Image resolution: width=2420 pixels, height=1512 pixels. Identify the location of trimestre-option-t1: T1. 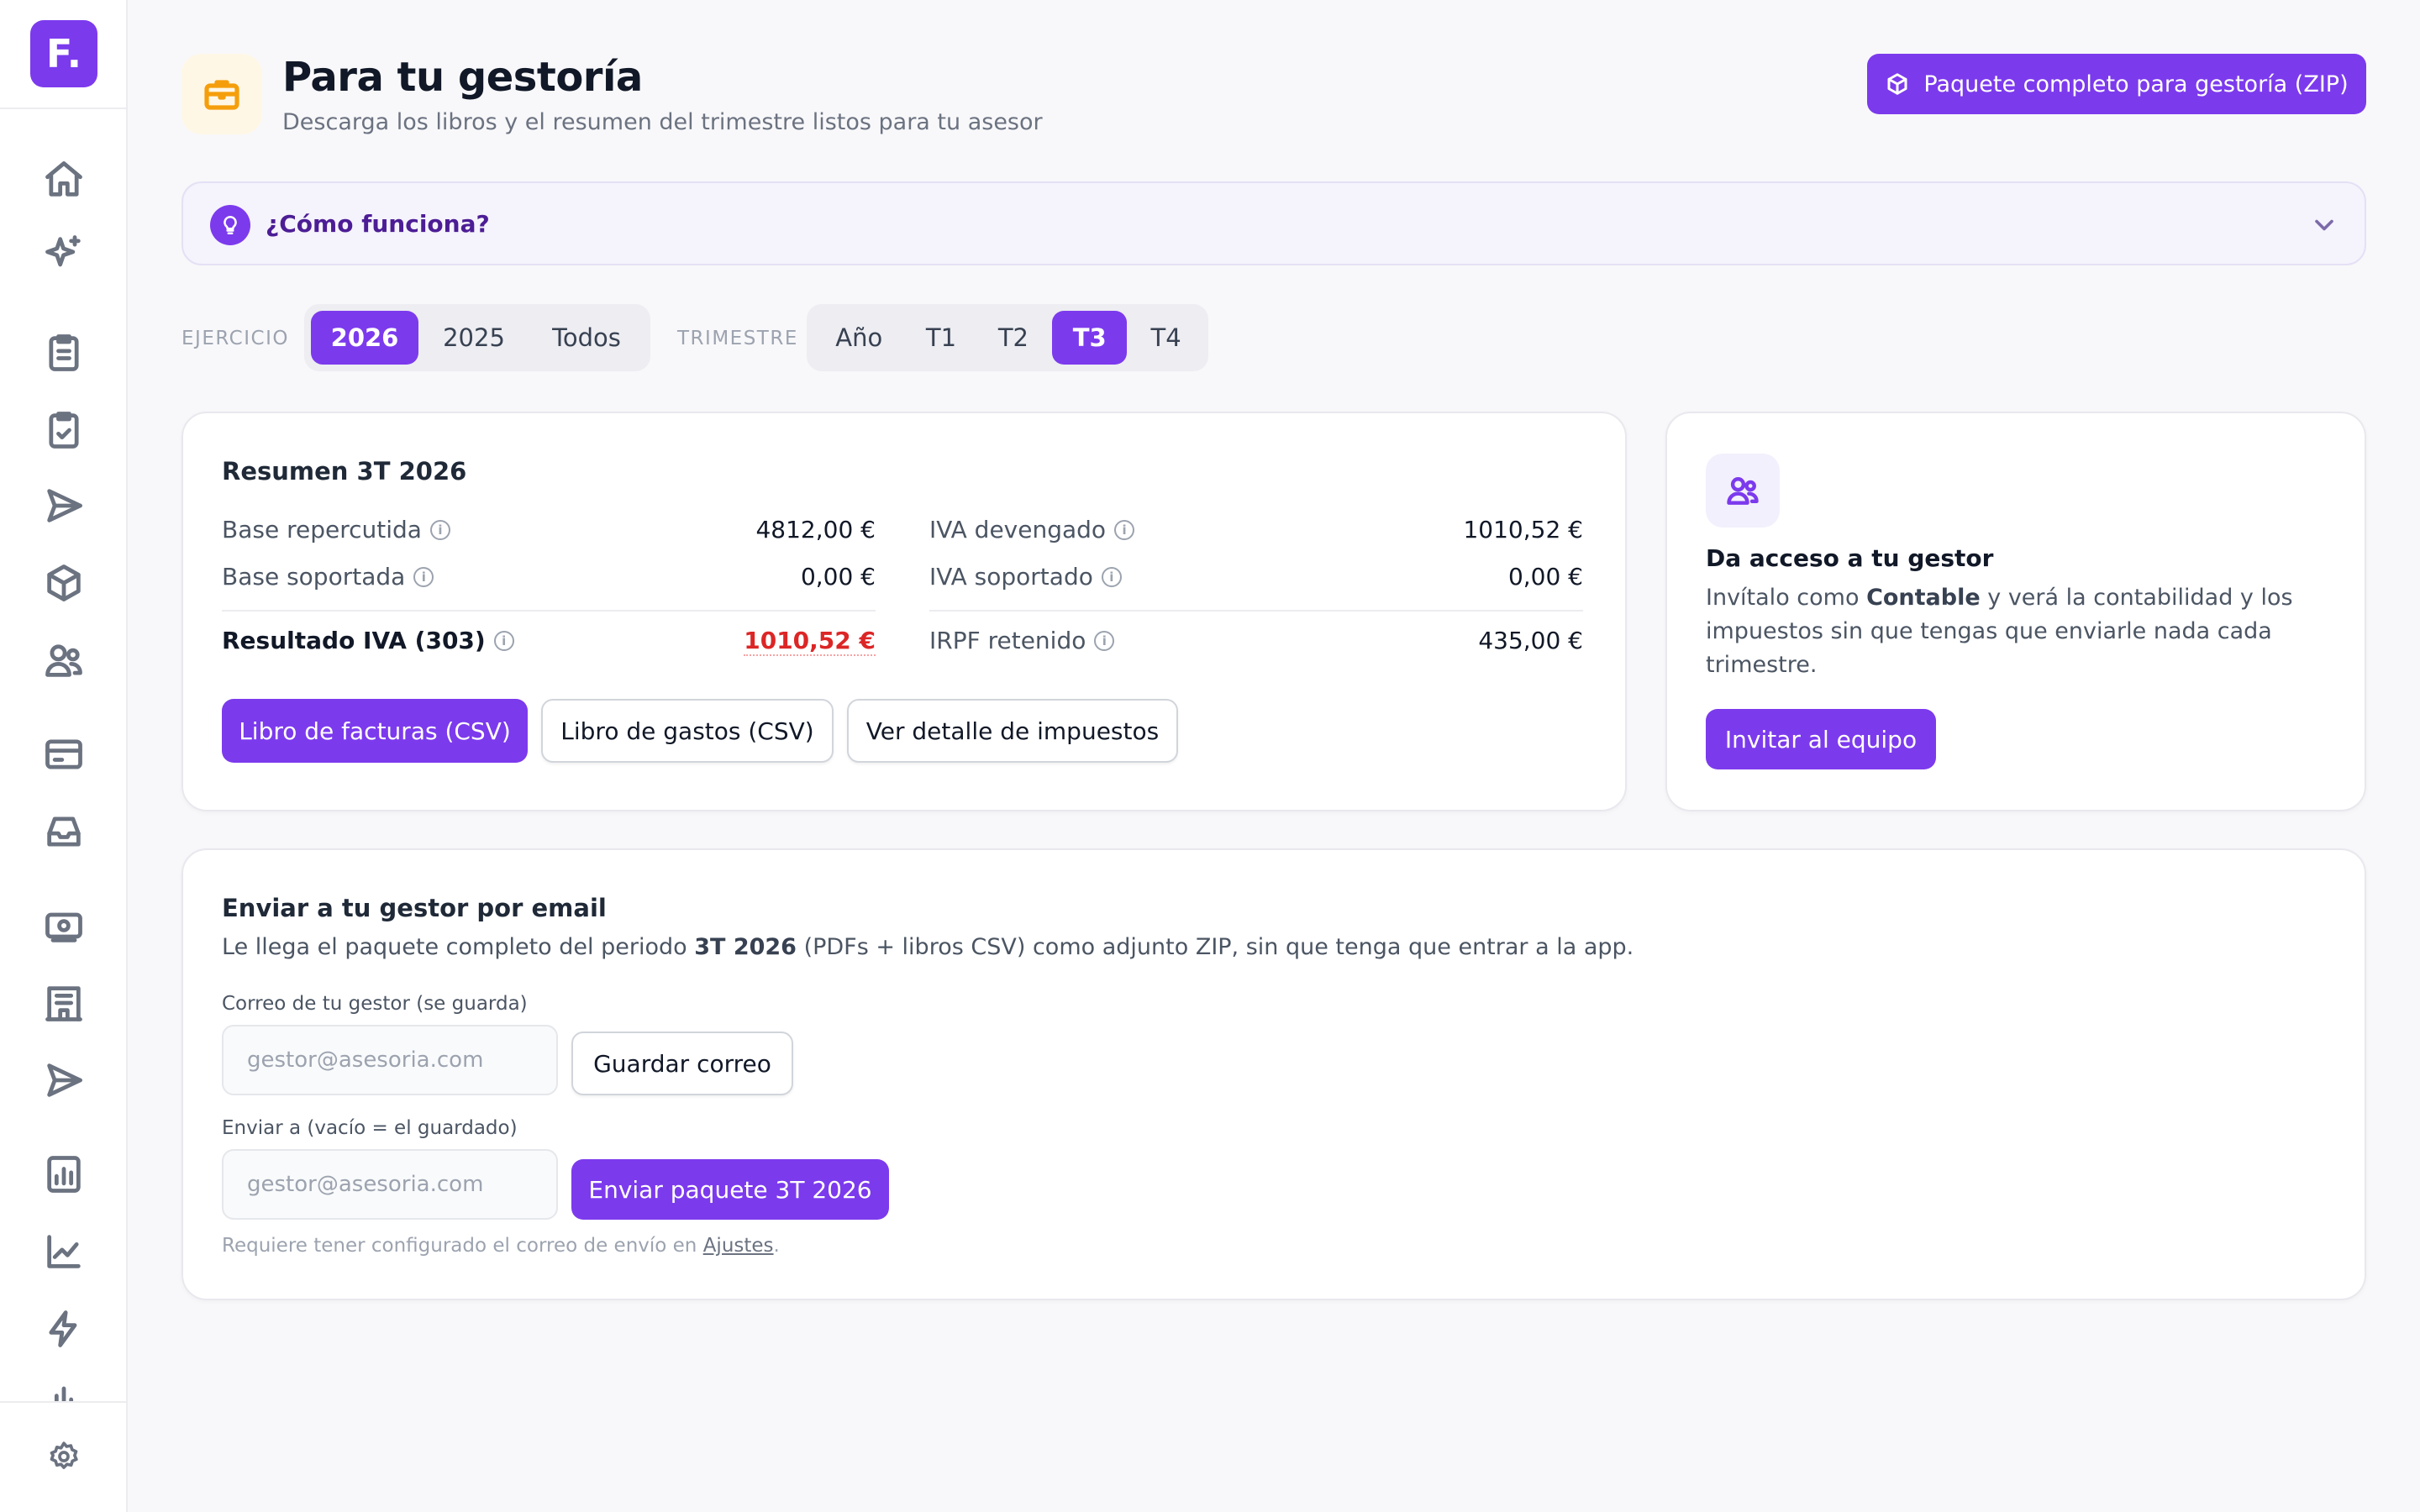
(941, 338).